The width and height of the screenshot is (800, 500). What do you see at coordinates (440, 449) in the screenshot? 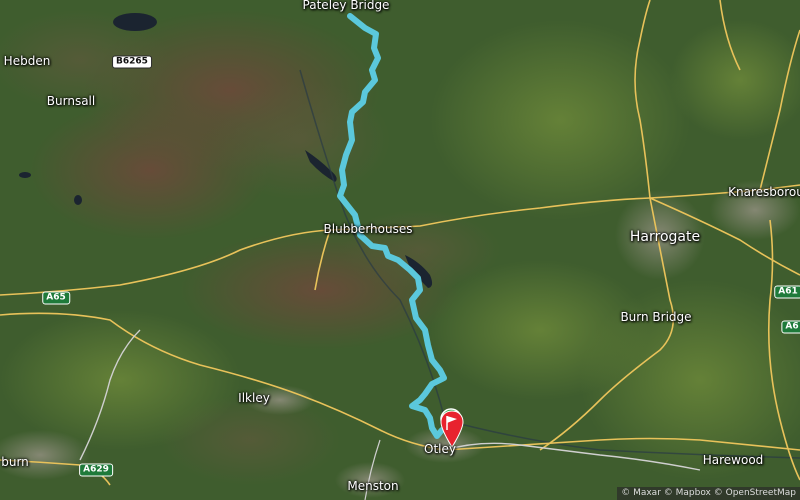
I see `place-label-otley: Otley` at bounding box center [440, 449].